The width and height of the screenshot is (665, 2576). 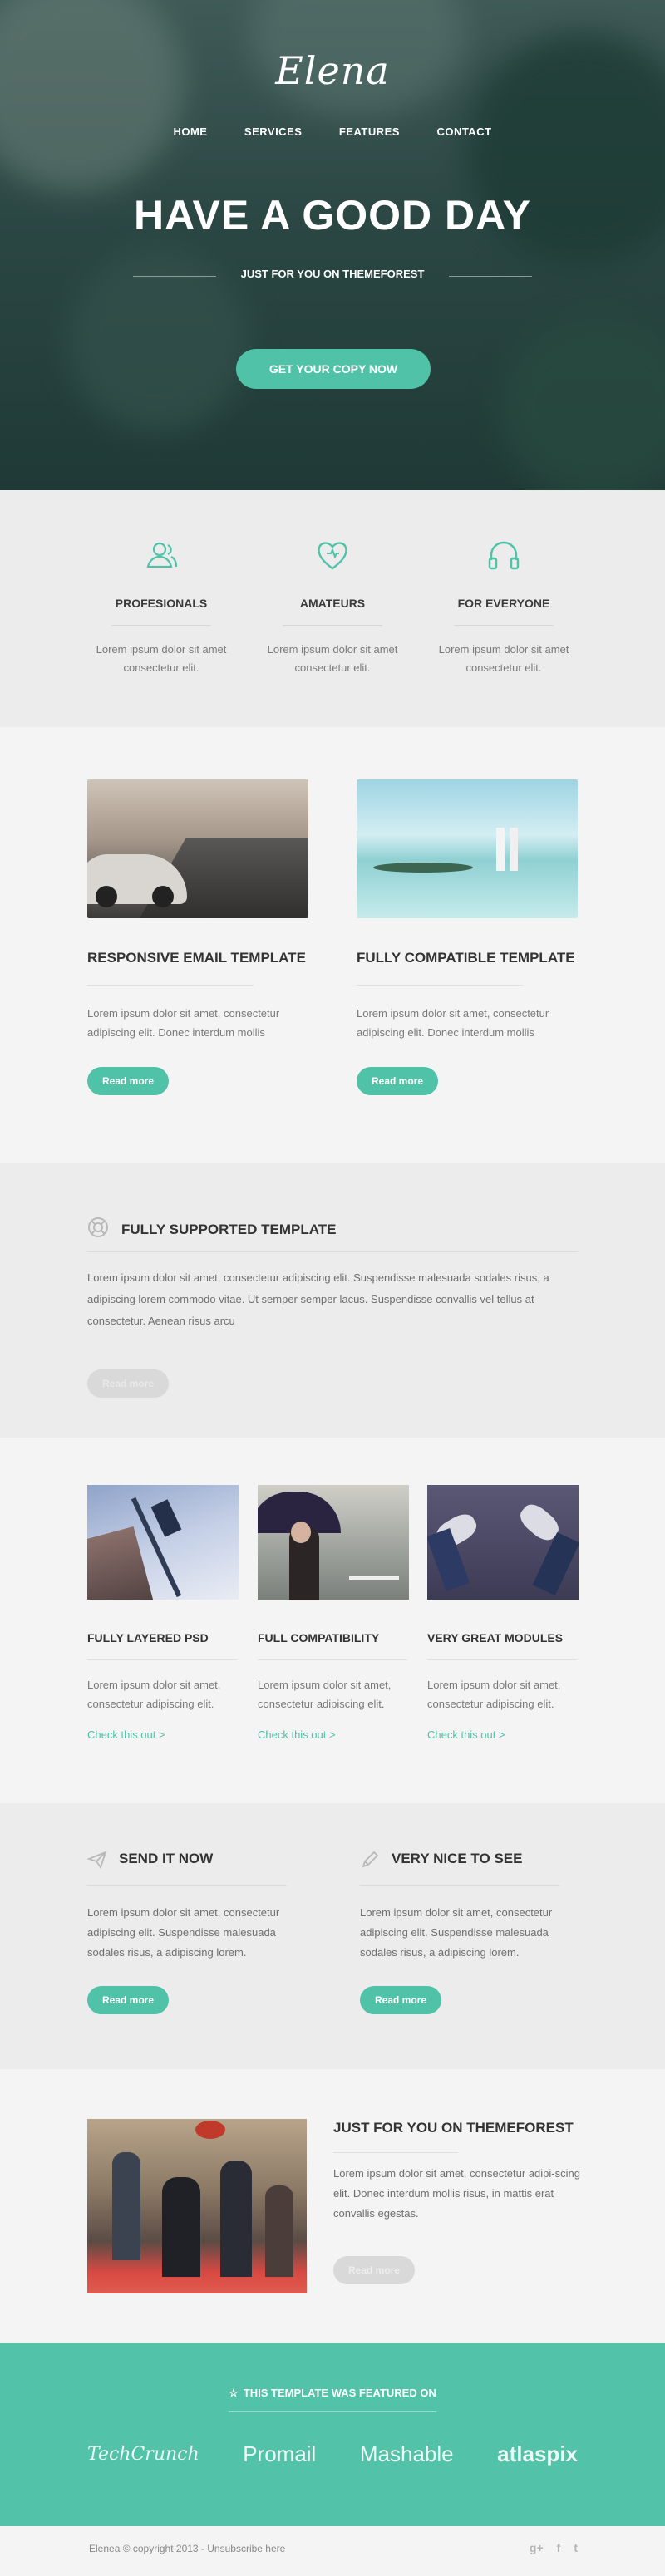 What do you see at coordinates (453, 2128) in the screenshot?
I see `just-for-you-title: JUST FOR YOU ON THEMEFOREST` at bounding box center [453, 2128].